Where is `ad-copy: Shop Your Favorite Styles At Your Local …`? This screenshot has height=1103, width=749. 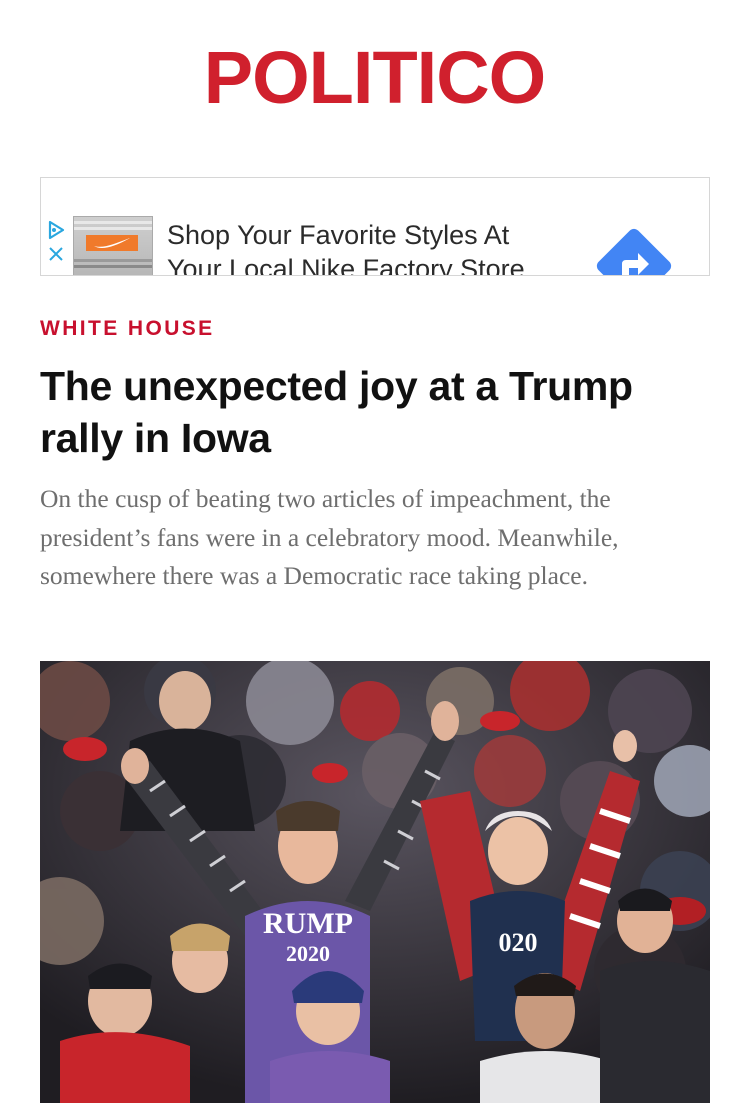 ad-copy: Shop Your Favorite Styles At Your Local … is located at coordinates (387, 247).